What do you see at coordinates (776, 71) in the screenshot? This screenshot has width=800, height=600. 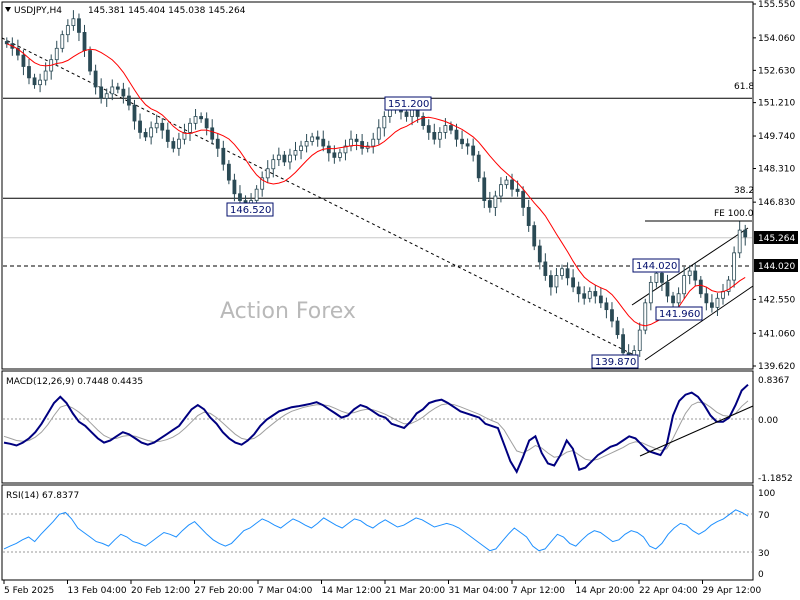 I see `price-tick-label: 152.630` at bounding box center [776, 71].